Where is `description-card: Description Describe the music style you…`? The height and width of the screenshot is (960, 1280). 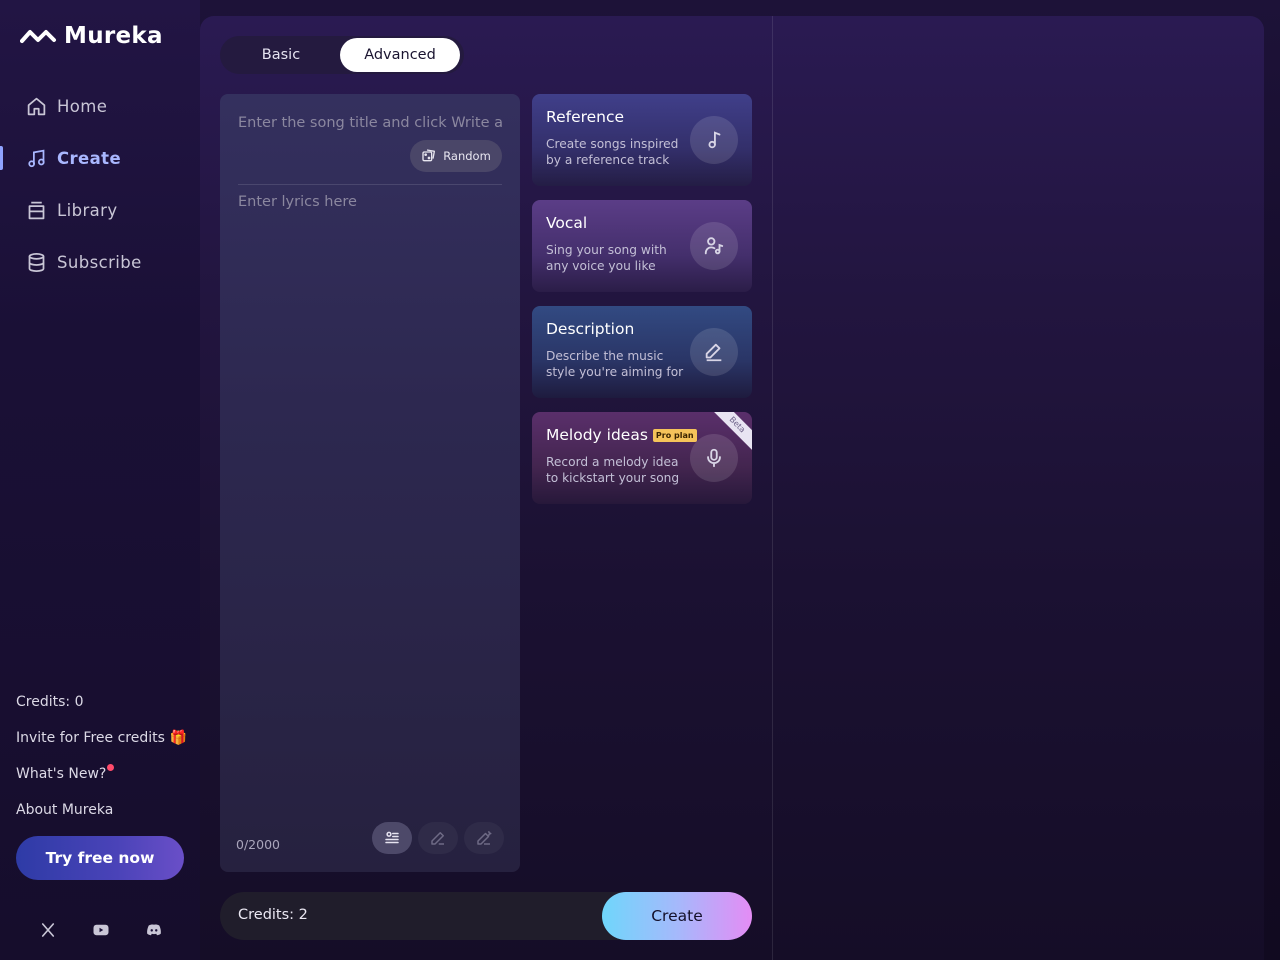 description-card: Description Describe the music style you… is located at coordinates (642, 352).